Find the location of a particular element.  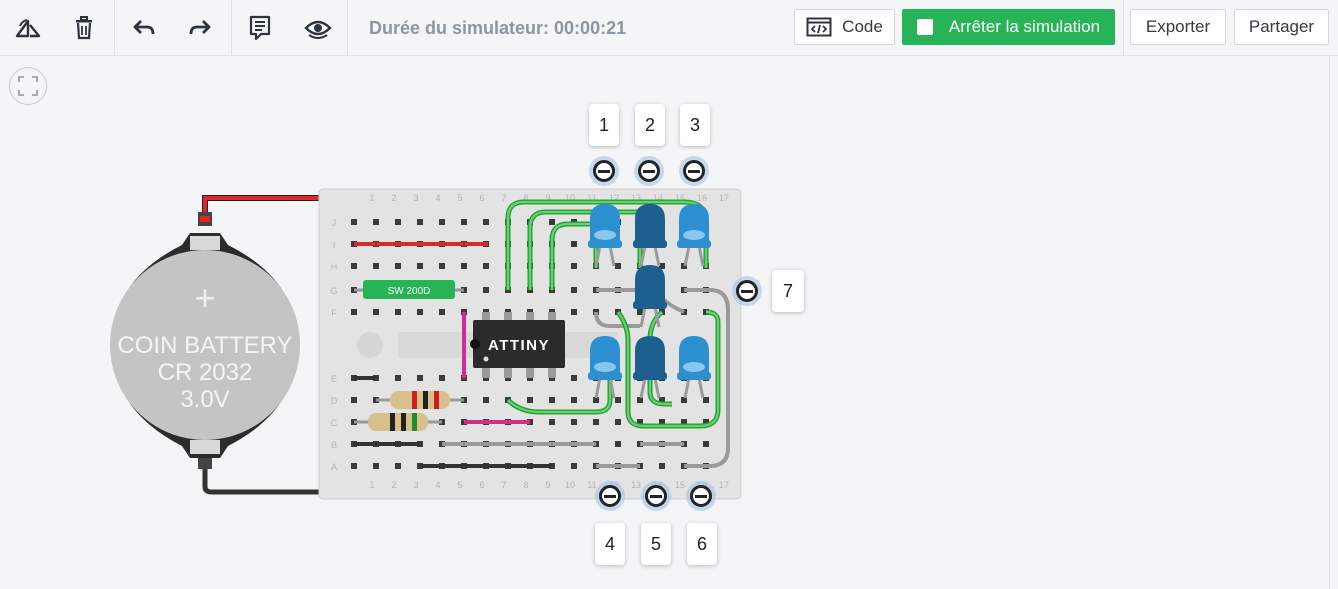

probe-label-2: 2 is located at coordinates (650, 125).